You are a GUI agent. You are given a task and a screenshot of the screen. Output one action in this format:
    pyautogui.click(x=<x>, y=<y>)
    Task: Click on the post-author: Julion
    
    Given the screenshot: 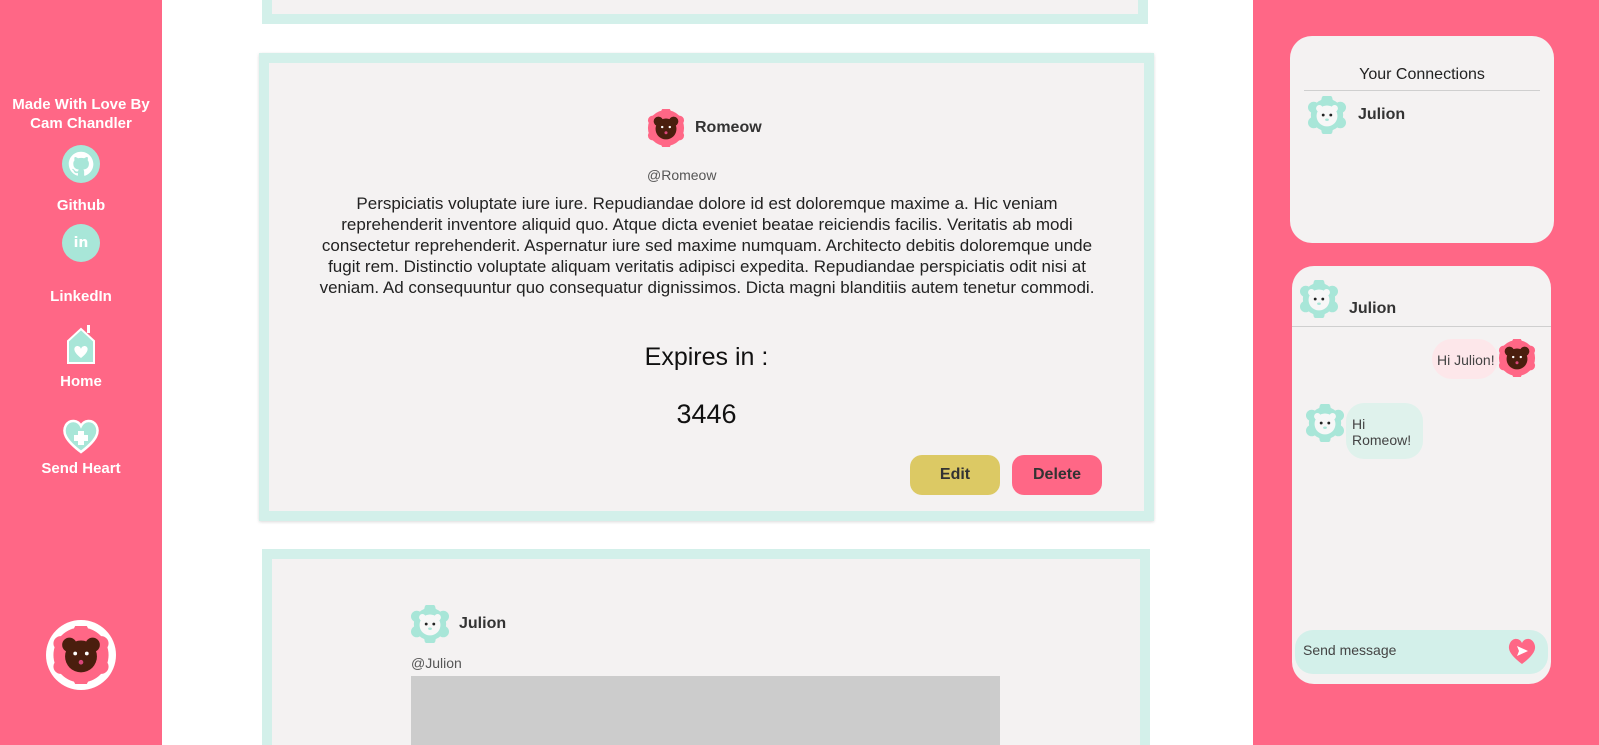 What is the action you would take?
    pyautogui.click(x=458, y=624)
    